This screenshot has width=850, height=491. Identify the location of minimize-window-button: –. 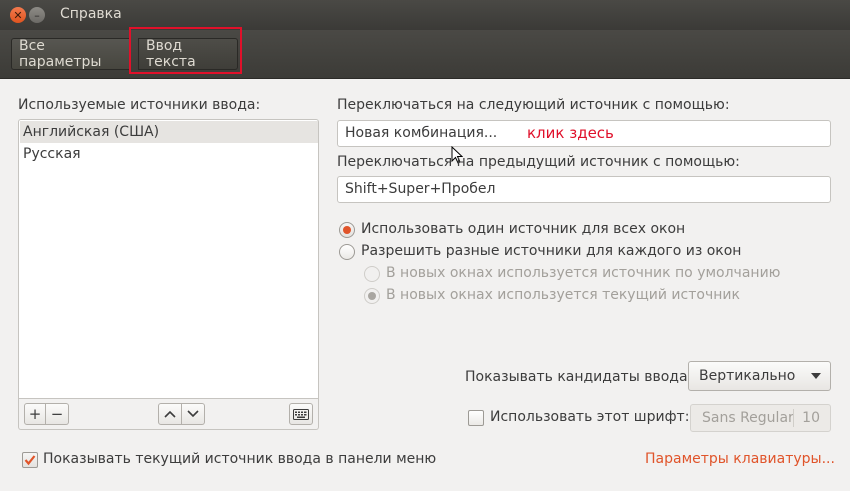
(37, 15).